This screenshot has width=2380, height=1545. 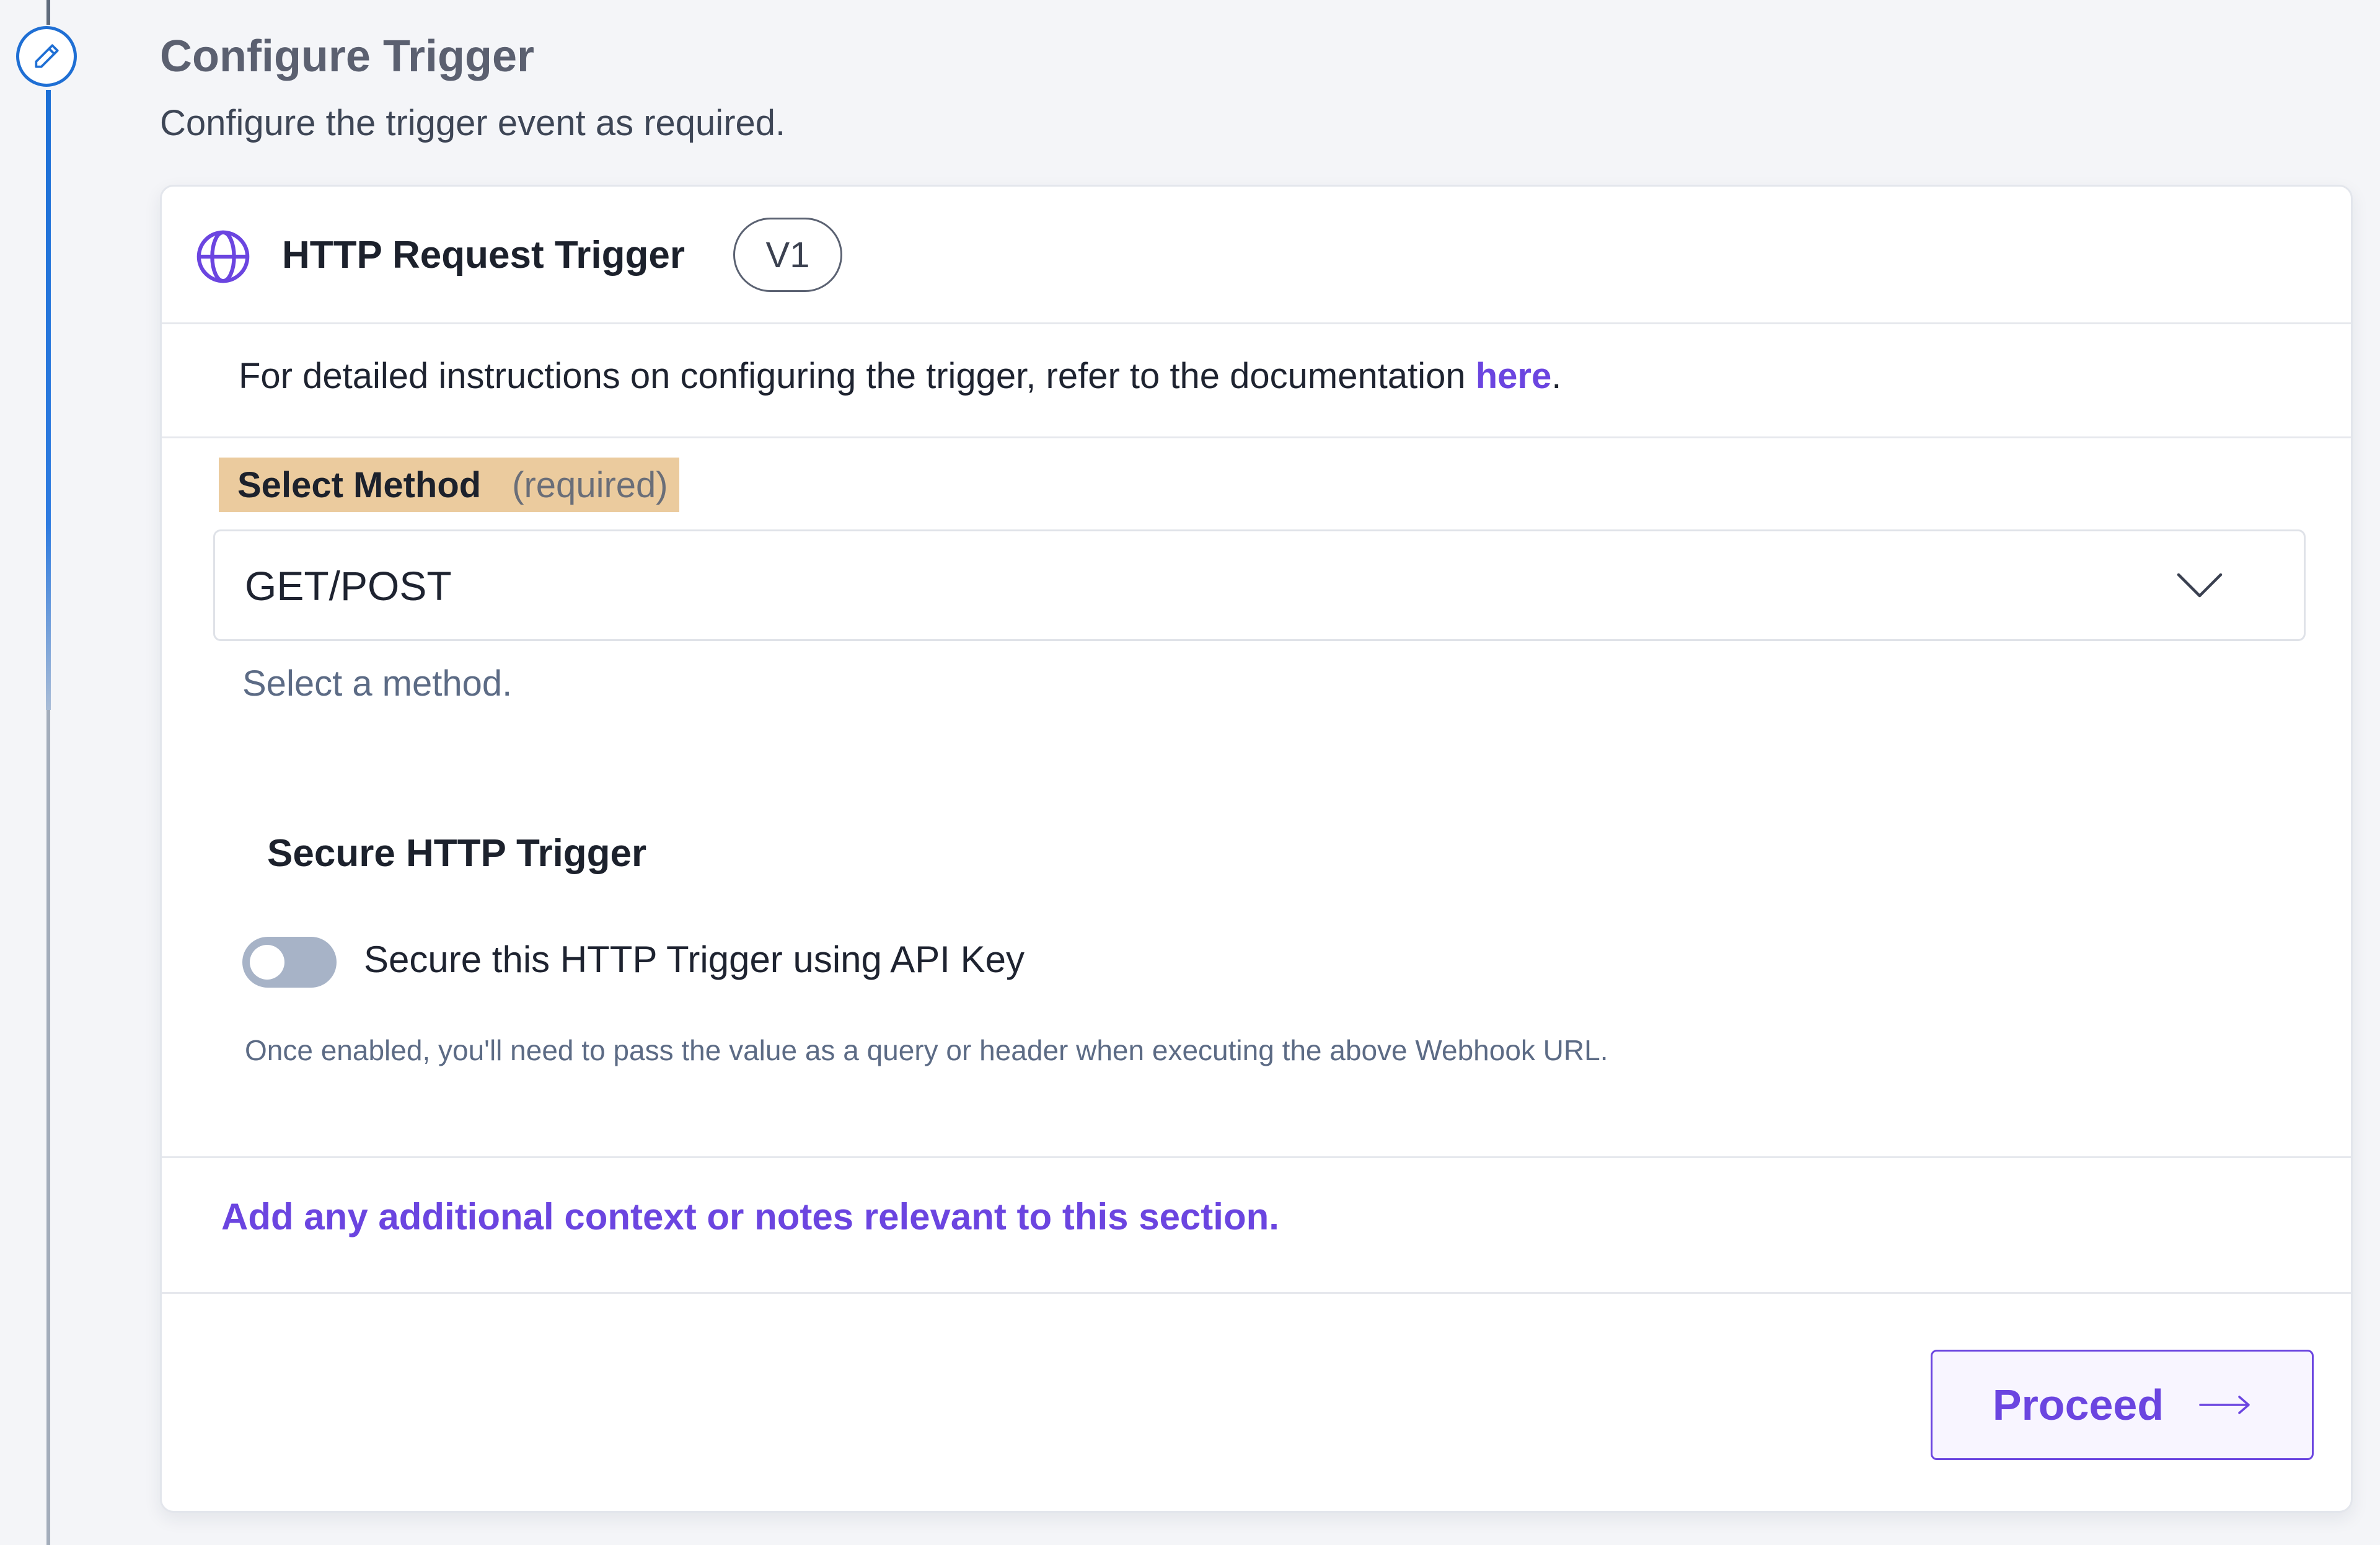 What do you see at coordinates (377, 683) in the screenshot?
I see `method-help-text: Select a method.` at bounding box center [377, 683].